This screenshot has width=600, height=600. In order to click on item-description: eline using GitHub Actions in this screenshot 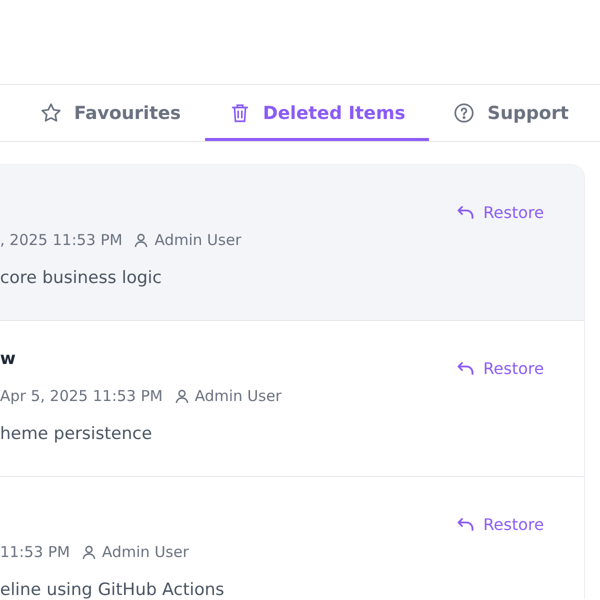, I will do `click(112, 589)`.